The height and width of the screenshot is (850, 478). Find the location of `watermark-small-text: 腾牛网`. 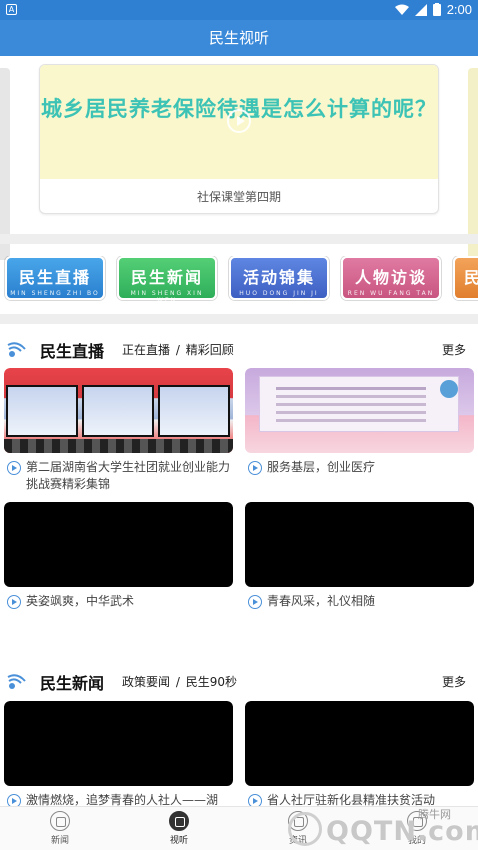

watermark-small-text: 腾牛网 is located at coordinates (434, 814).